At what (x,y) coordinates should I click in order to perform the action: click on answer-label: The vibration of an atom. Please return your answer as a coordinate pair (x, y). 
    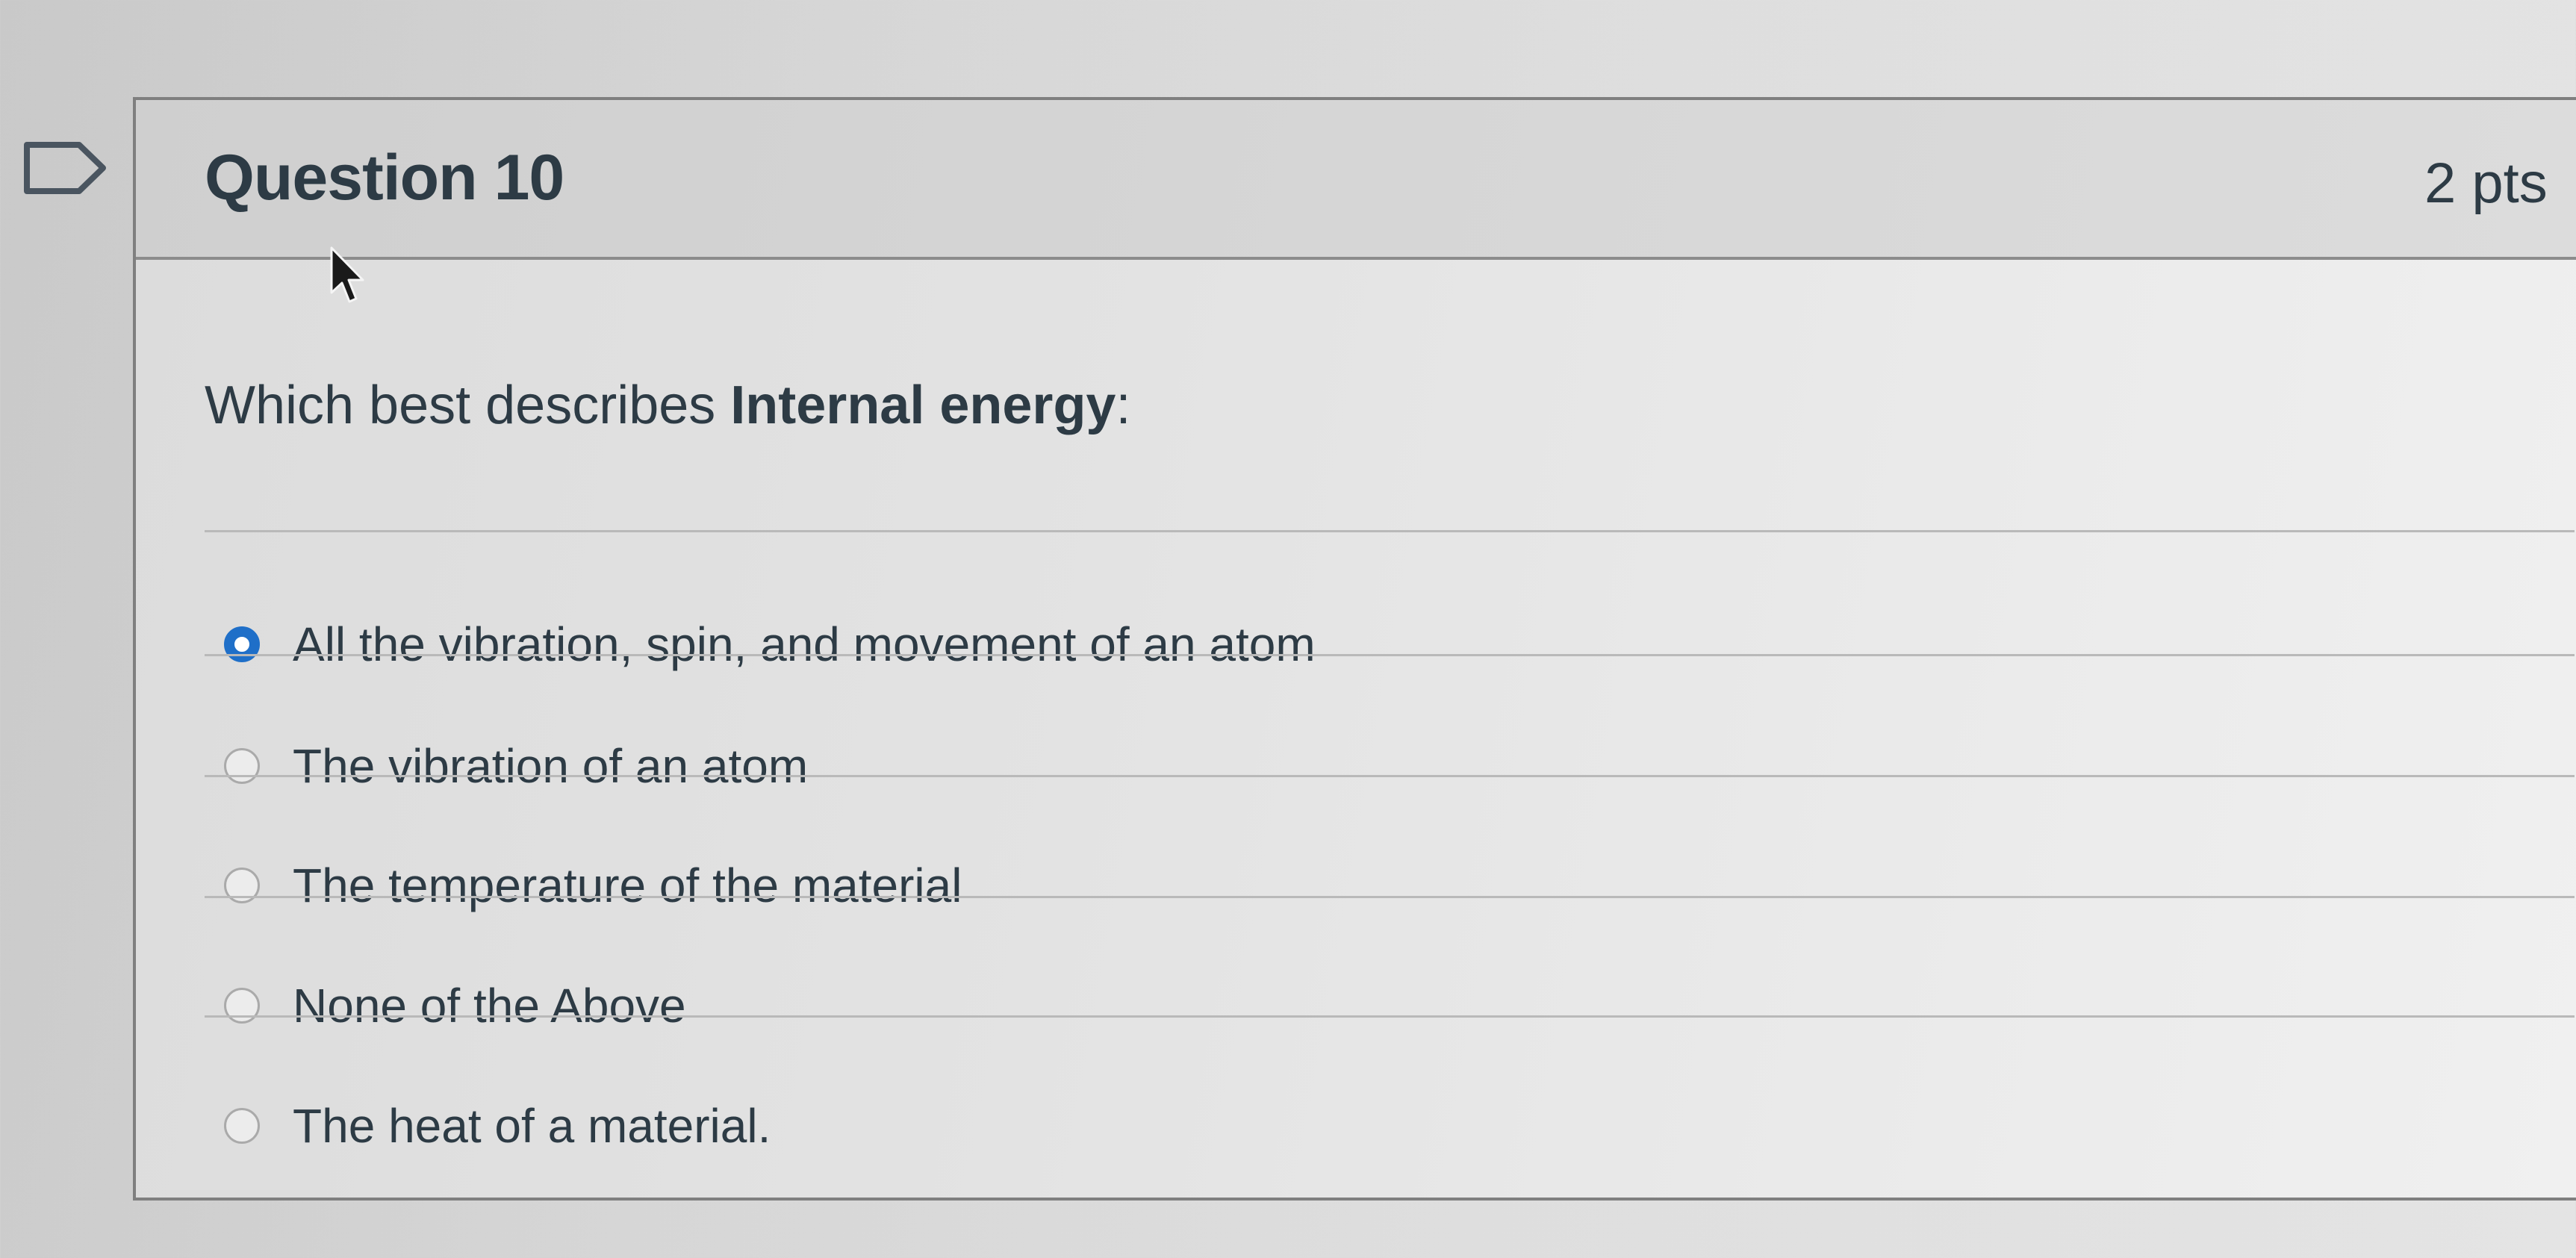
    Looking at the image, I should click on (551, 766).